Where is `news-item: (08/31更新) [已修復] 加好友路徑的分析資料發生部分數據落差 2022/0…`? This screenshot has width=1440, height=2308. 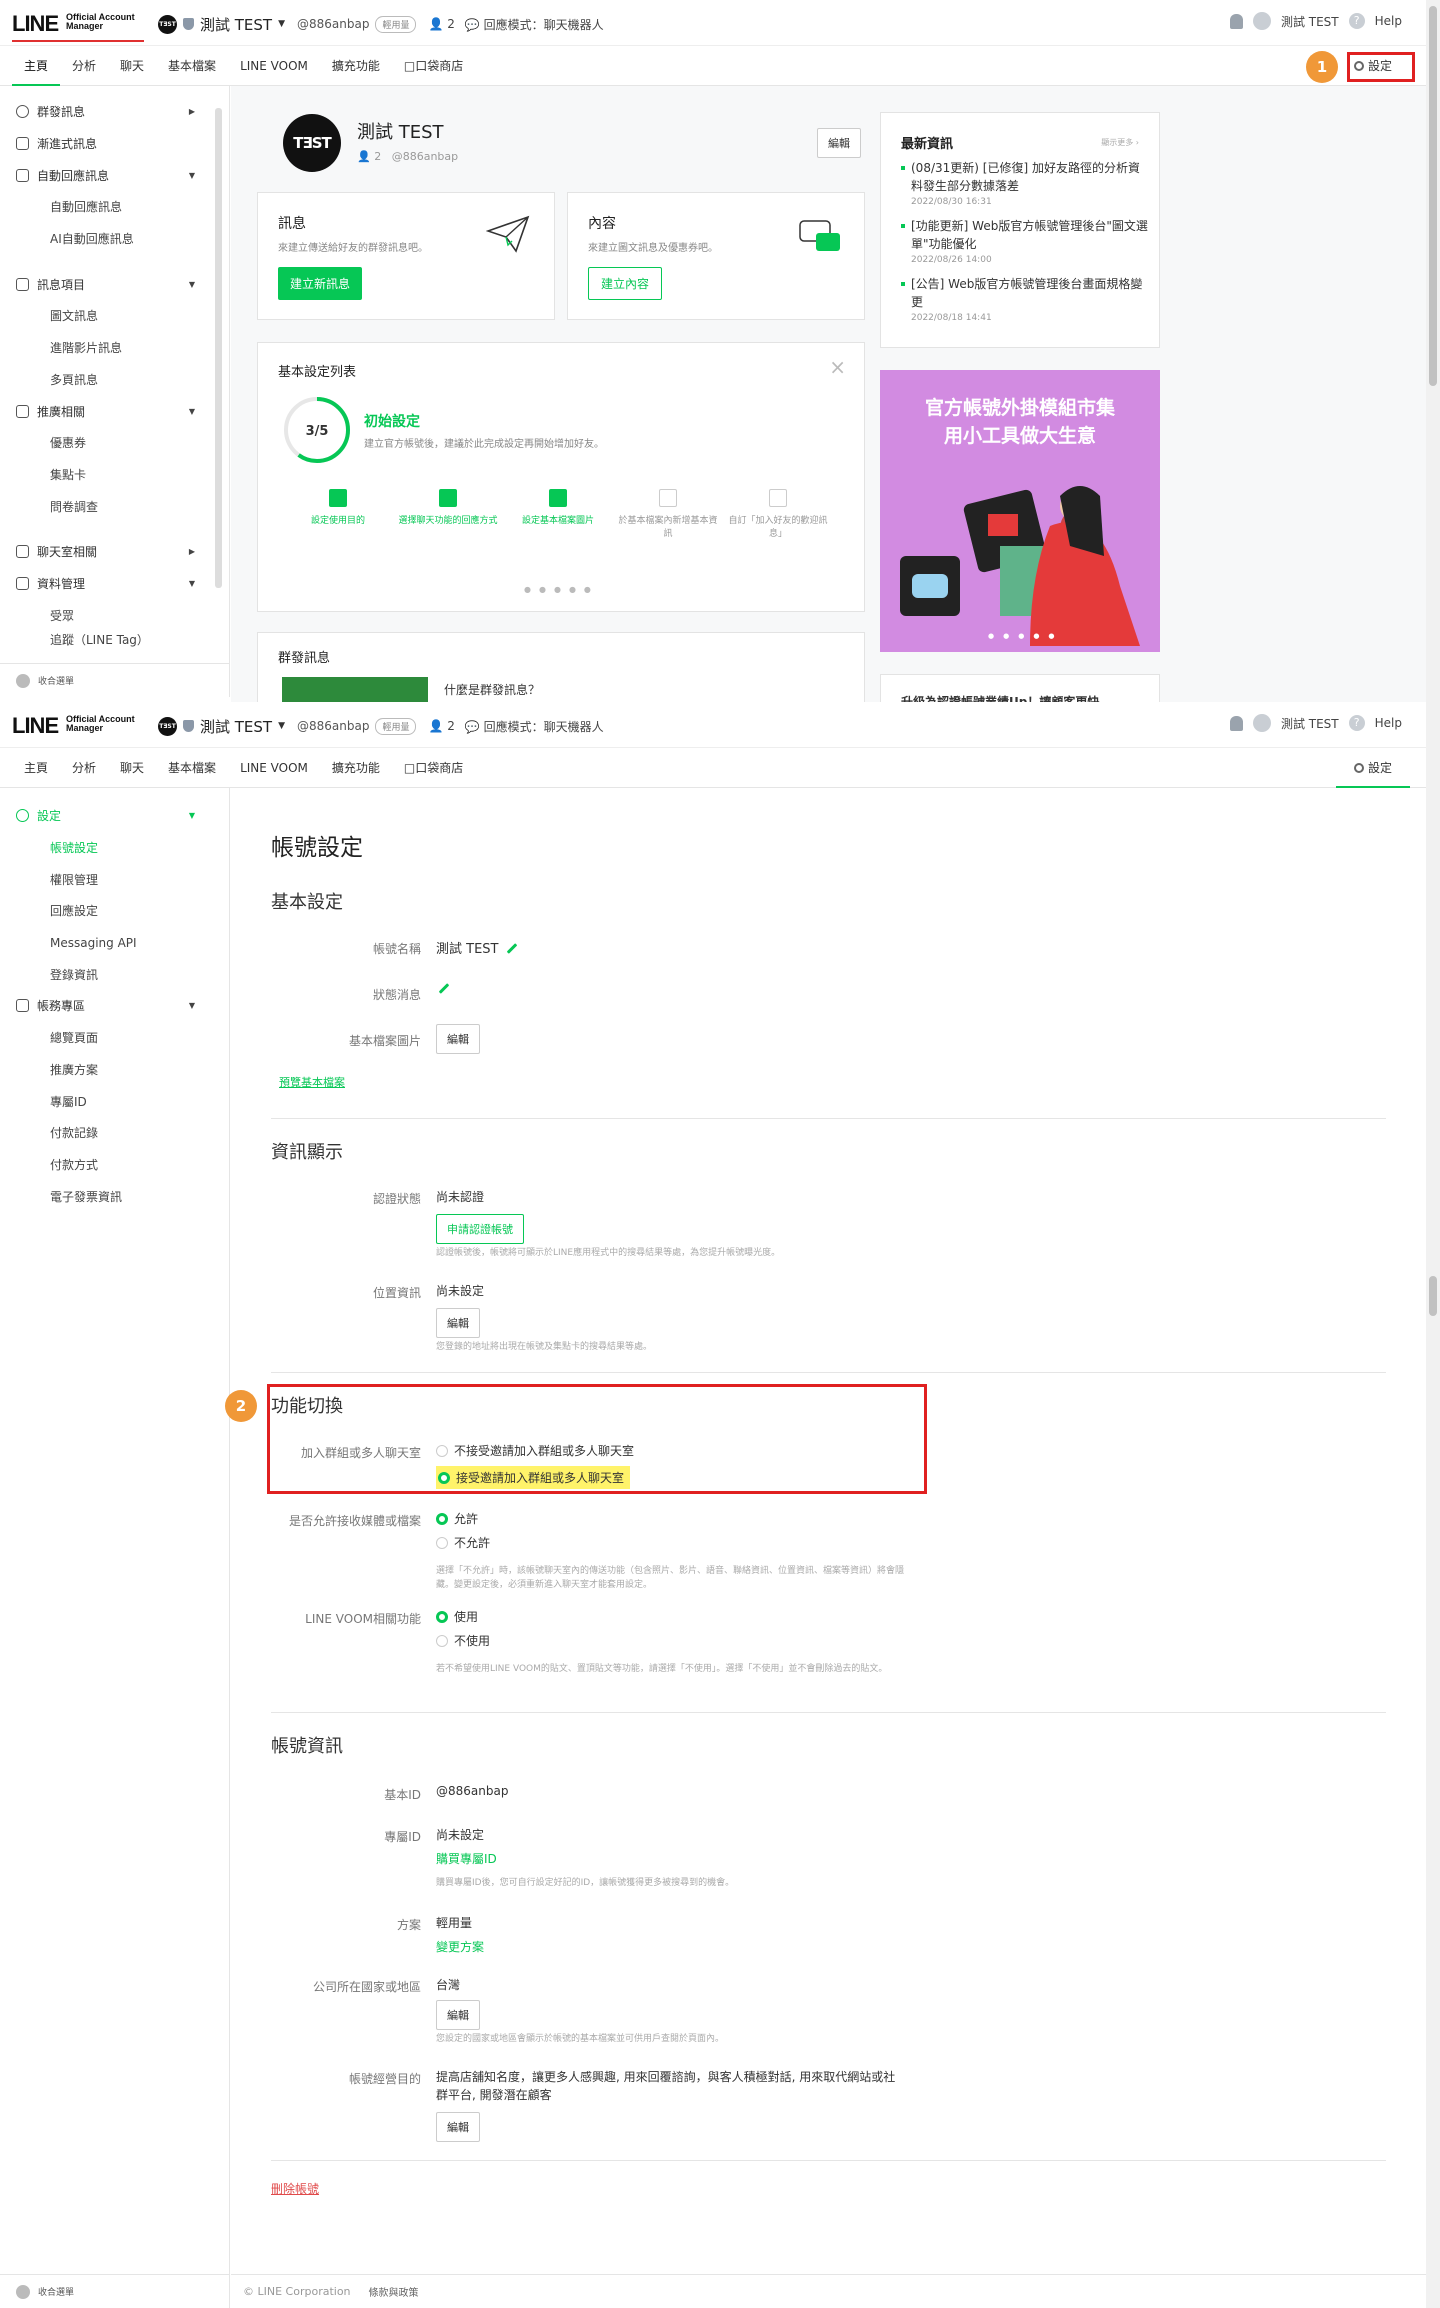 news-item: (08/31更新) [已修復] 加好友路徑的分析資料發生部分數據落差 2022/0… is located at coordinates (1026, 184).